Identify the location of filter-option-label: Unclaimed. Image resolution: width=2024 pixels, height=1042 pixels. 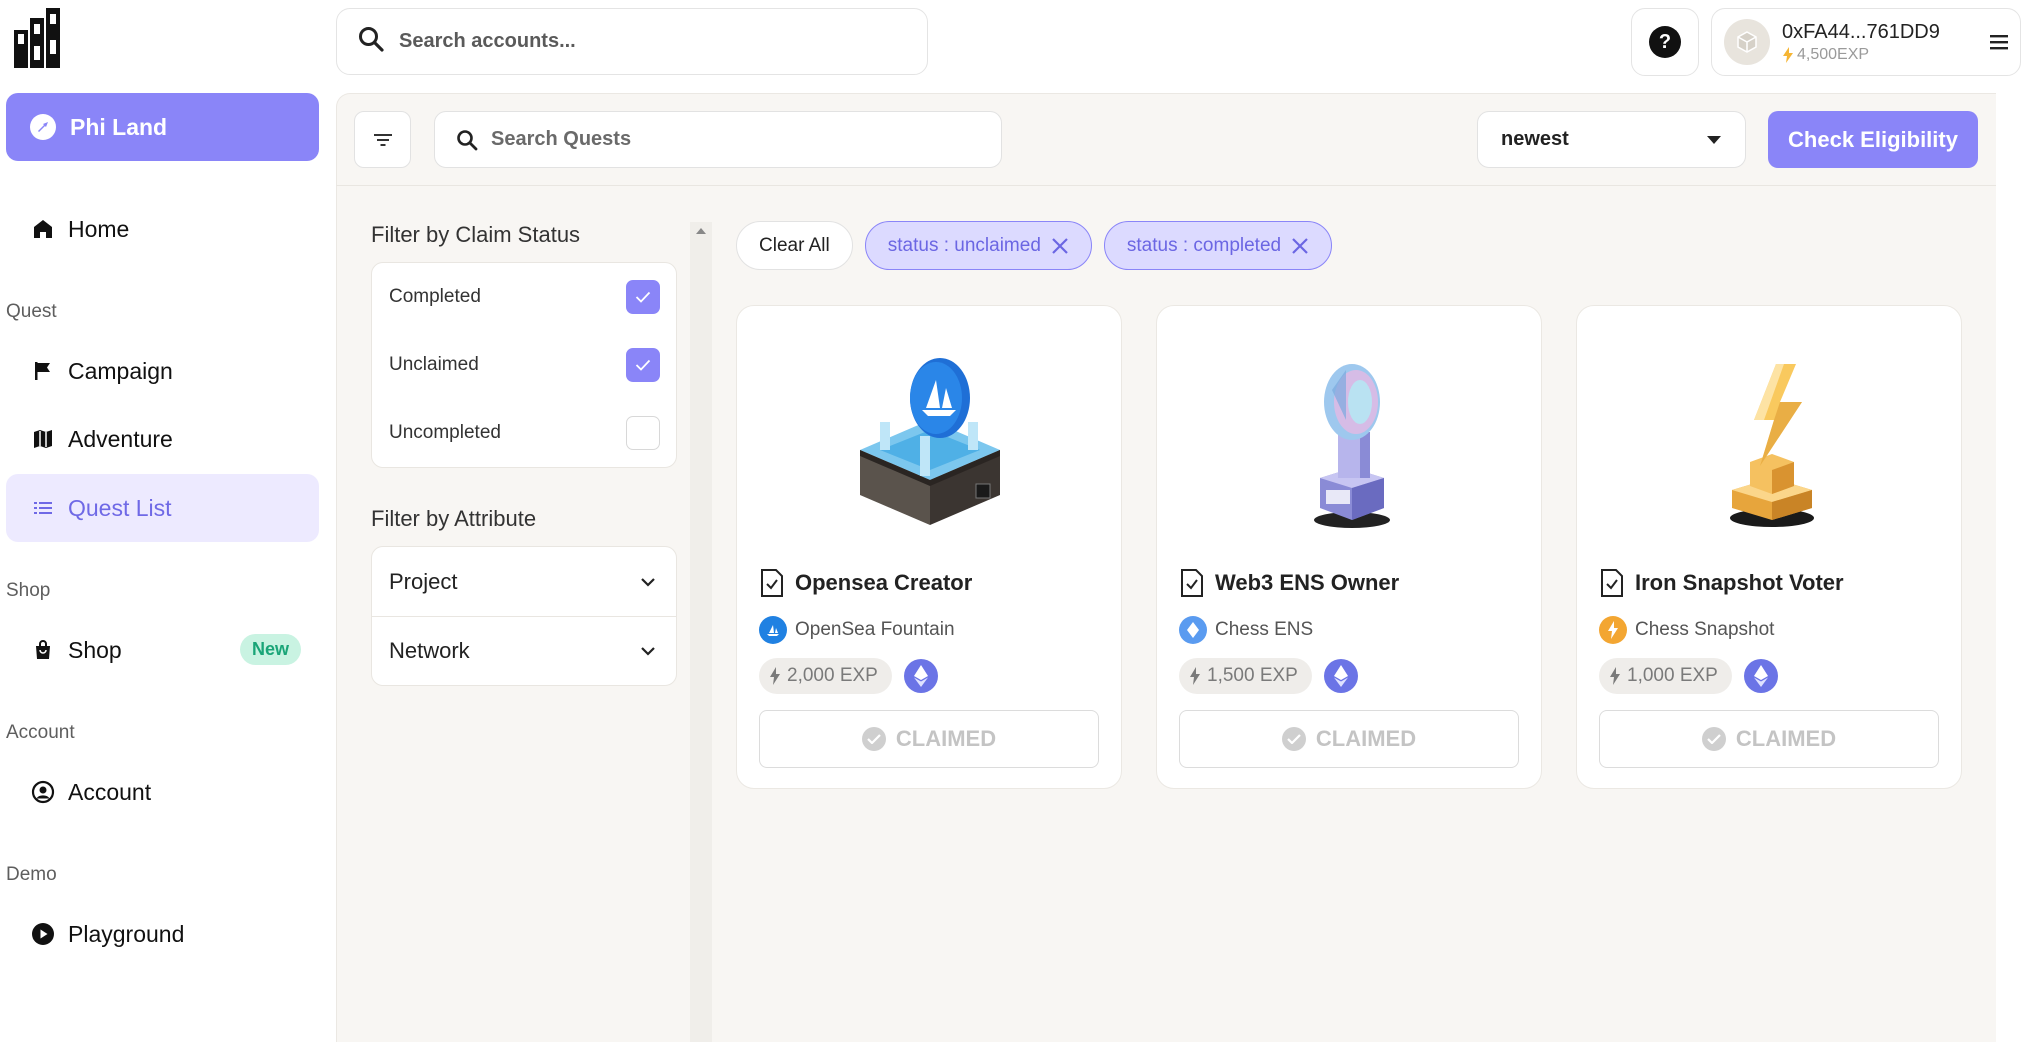
(434, 364).